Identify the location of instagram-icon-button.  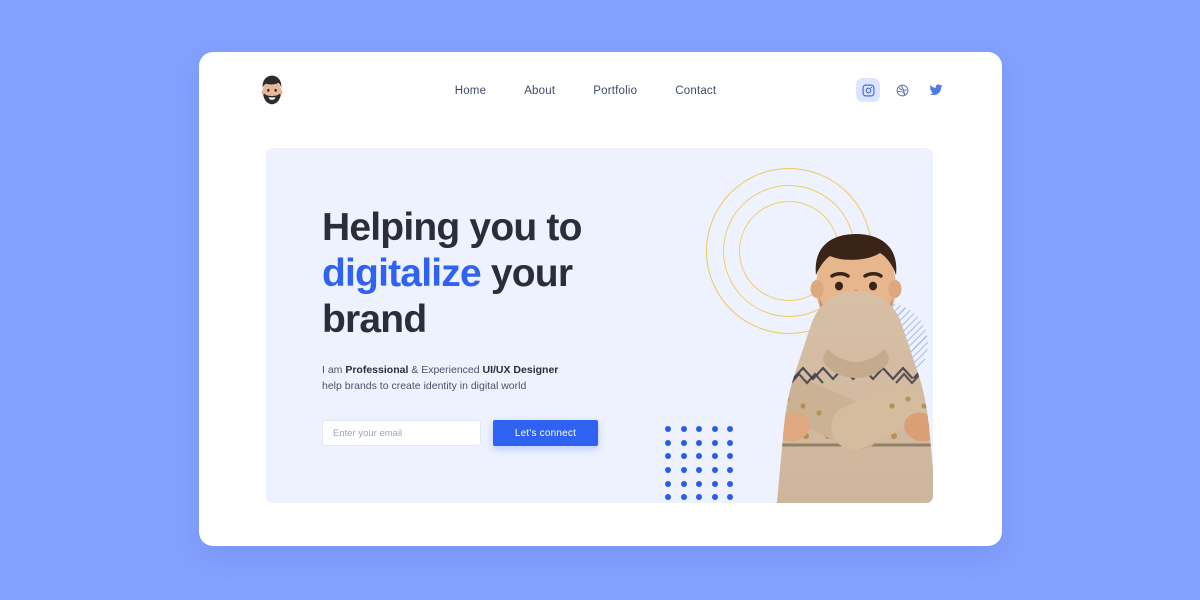
(868, 90).